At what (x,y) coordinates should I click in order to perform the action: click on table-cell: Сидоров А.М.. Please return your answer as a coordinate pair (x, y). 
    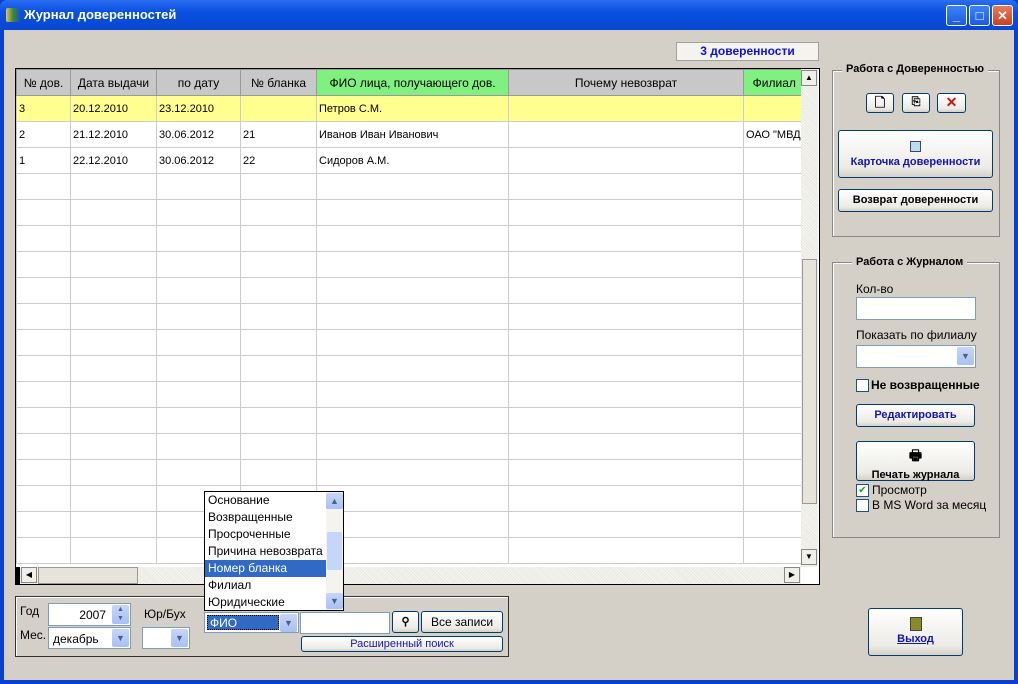
    Looking at the image, I should click on (412, 160).